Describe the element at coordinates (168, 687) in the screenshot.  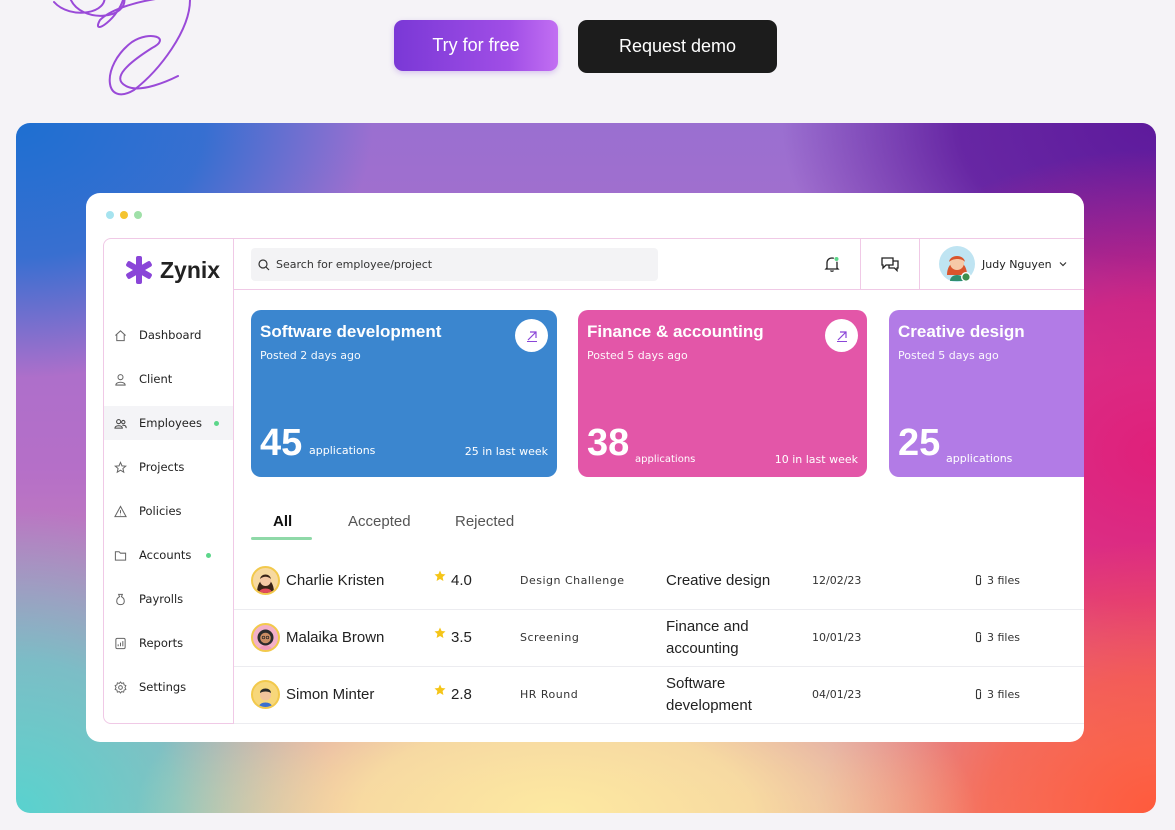
I see `sidebar-item-settings: Settings` at that location.